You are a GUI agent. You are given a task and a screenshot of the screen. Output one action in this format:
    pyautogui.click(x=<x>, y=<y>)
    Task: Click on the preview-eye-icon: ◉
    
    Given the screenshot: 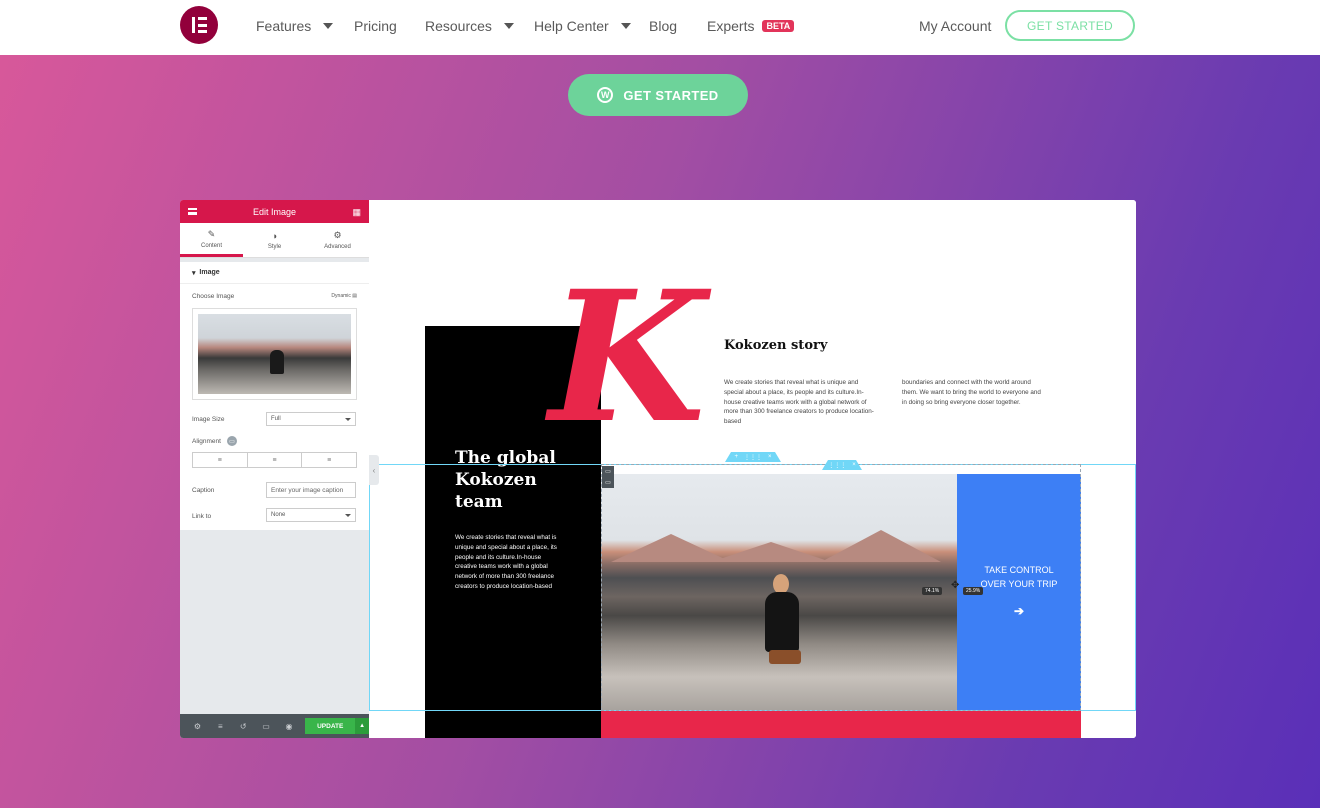 What is the action you would take?
    pyautogui.click(x=289, y=726)
    